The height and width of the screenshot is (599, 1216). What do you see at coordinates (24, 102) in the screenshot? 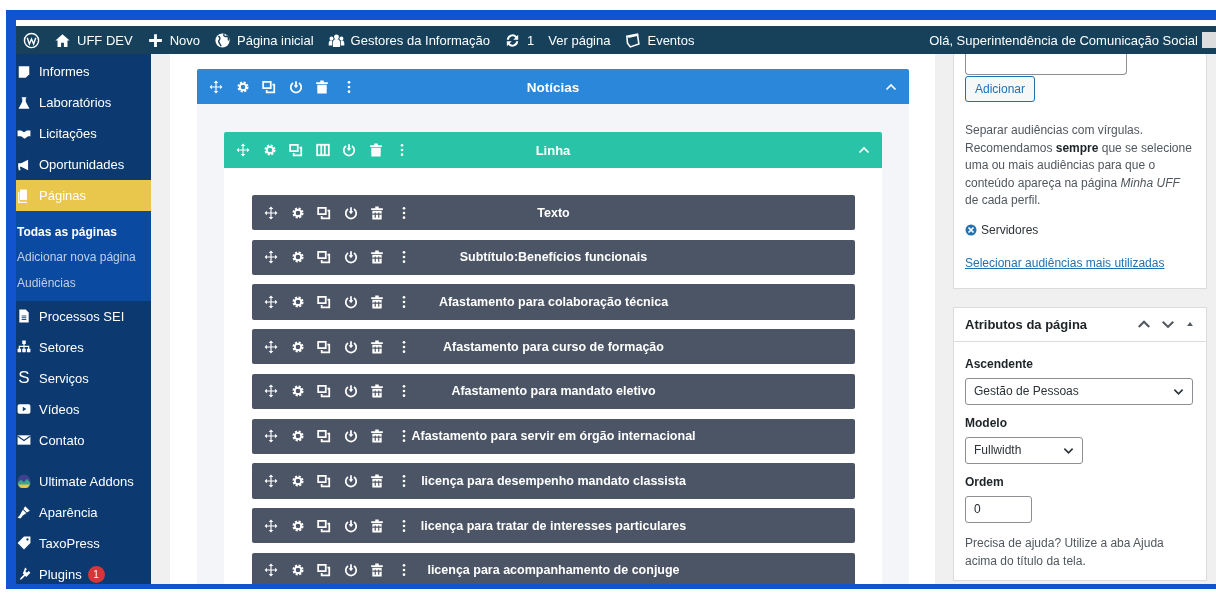
I see `flask-icon` at bounding box center [24, 102].